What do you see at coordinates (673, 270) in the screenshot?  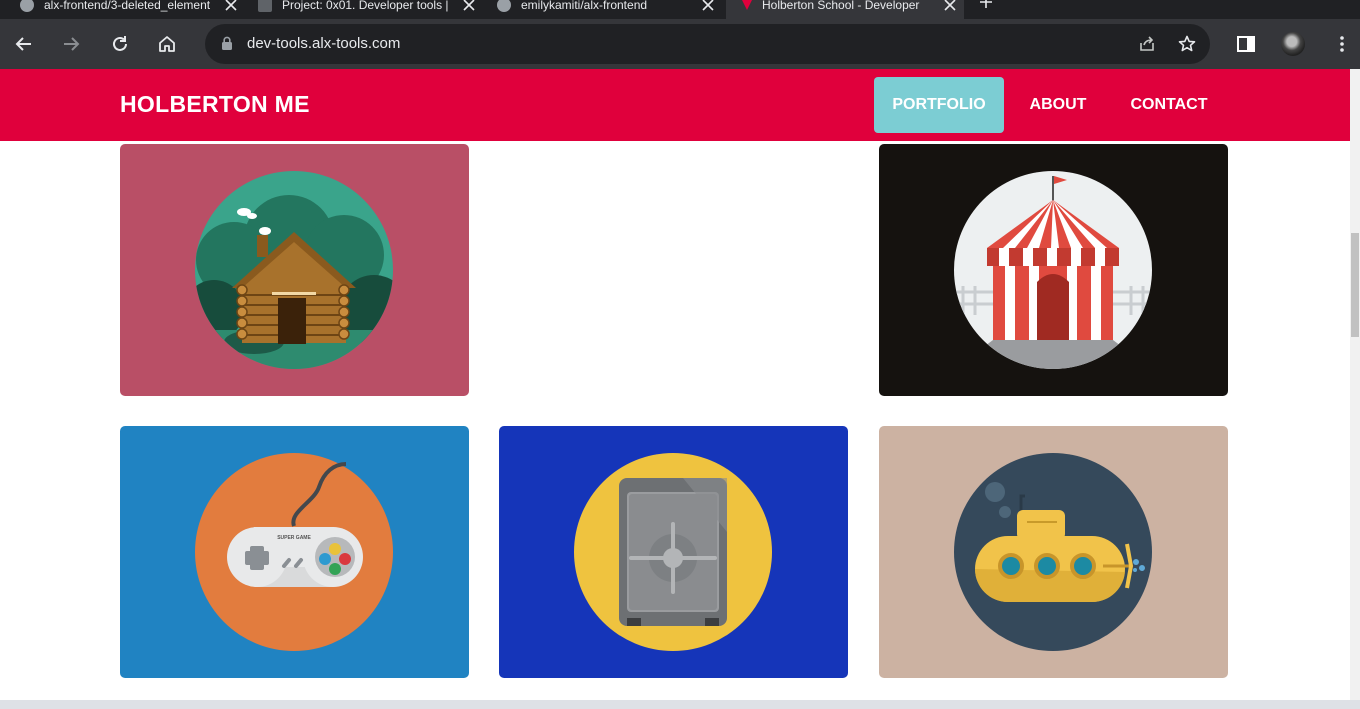 I see `portfolio-card-empty` at bounding box center [673, 270].